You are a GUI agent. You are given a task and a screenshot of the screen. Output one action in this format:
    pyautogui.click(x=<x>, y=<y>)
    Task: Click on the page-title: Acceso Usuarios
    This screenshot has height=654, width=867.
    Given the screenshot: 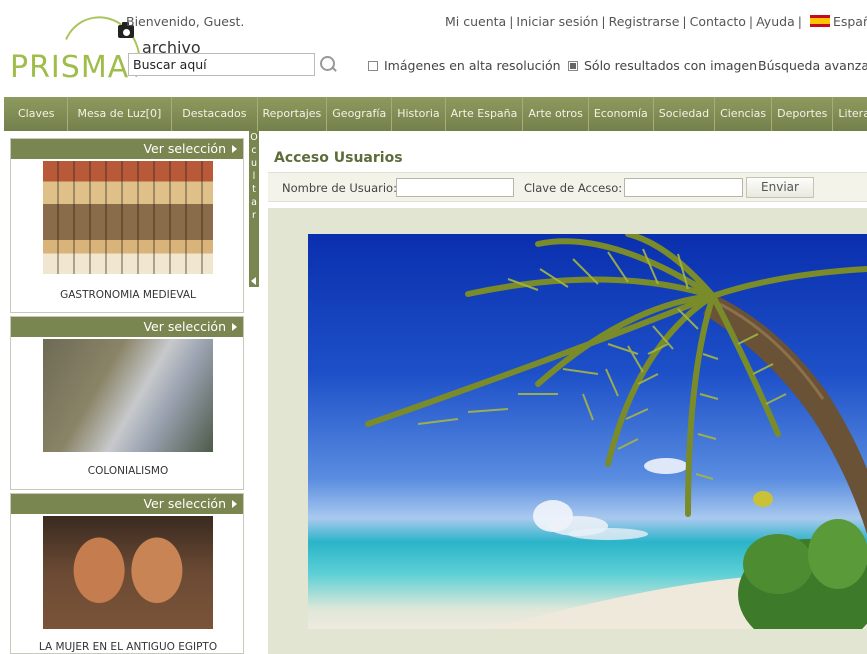 What is the action you would take?
    pyautogui.click(x=338, y=158)
    